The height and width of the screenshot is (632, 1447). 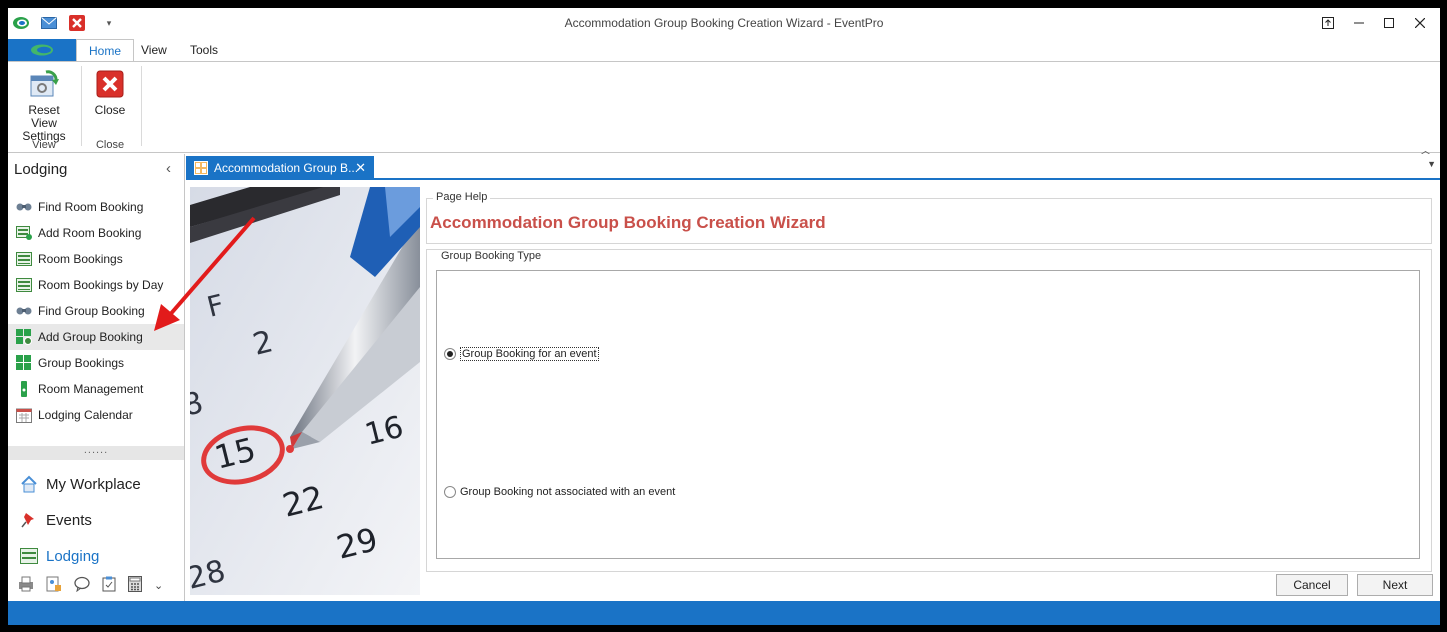 What do you see at coordinates (24, 233) in the screenshot?
I see `add-room-booking-icon` at bounding box center [24, 233].